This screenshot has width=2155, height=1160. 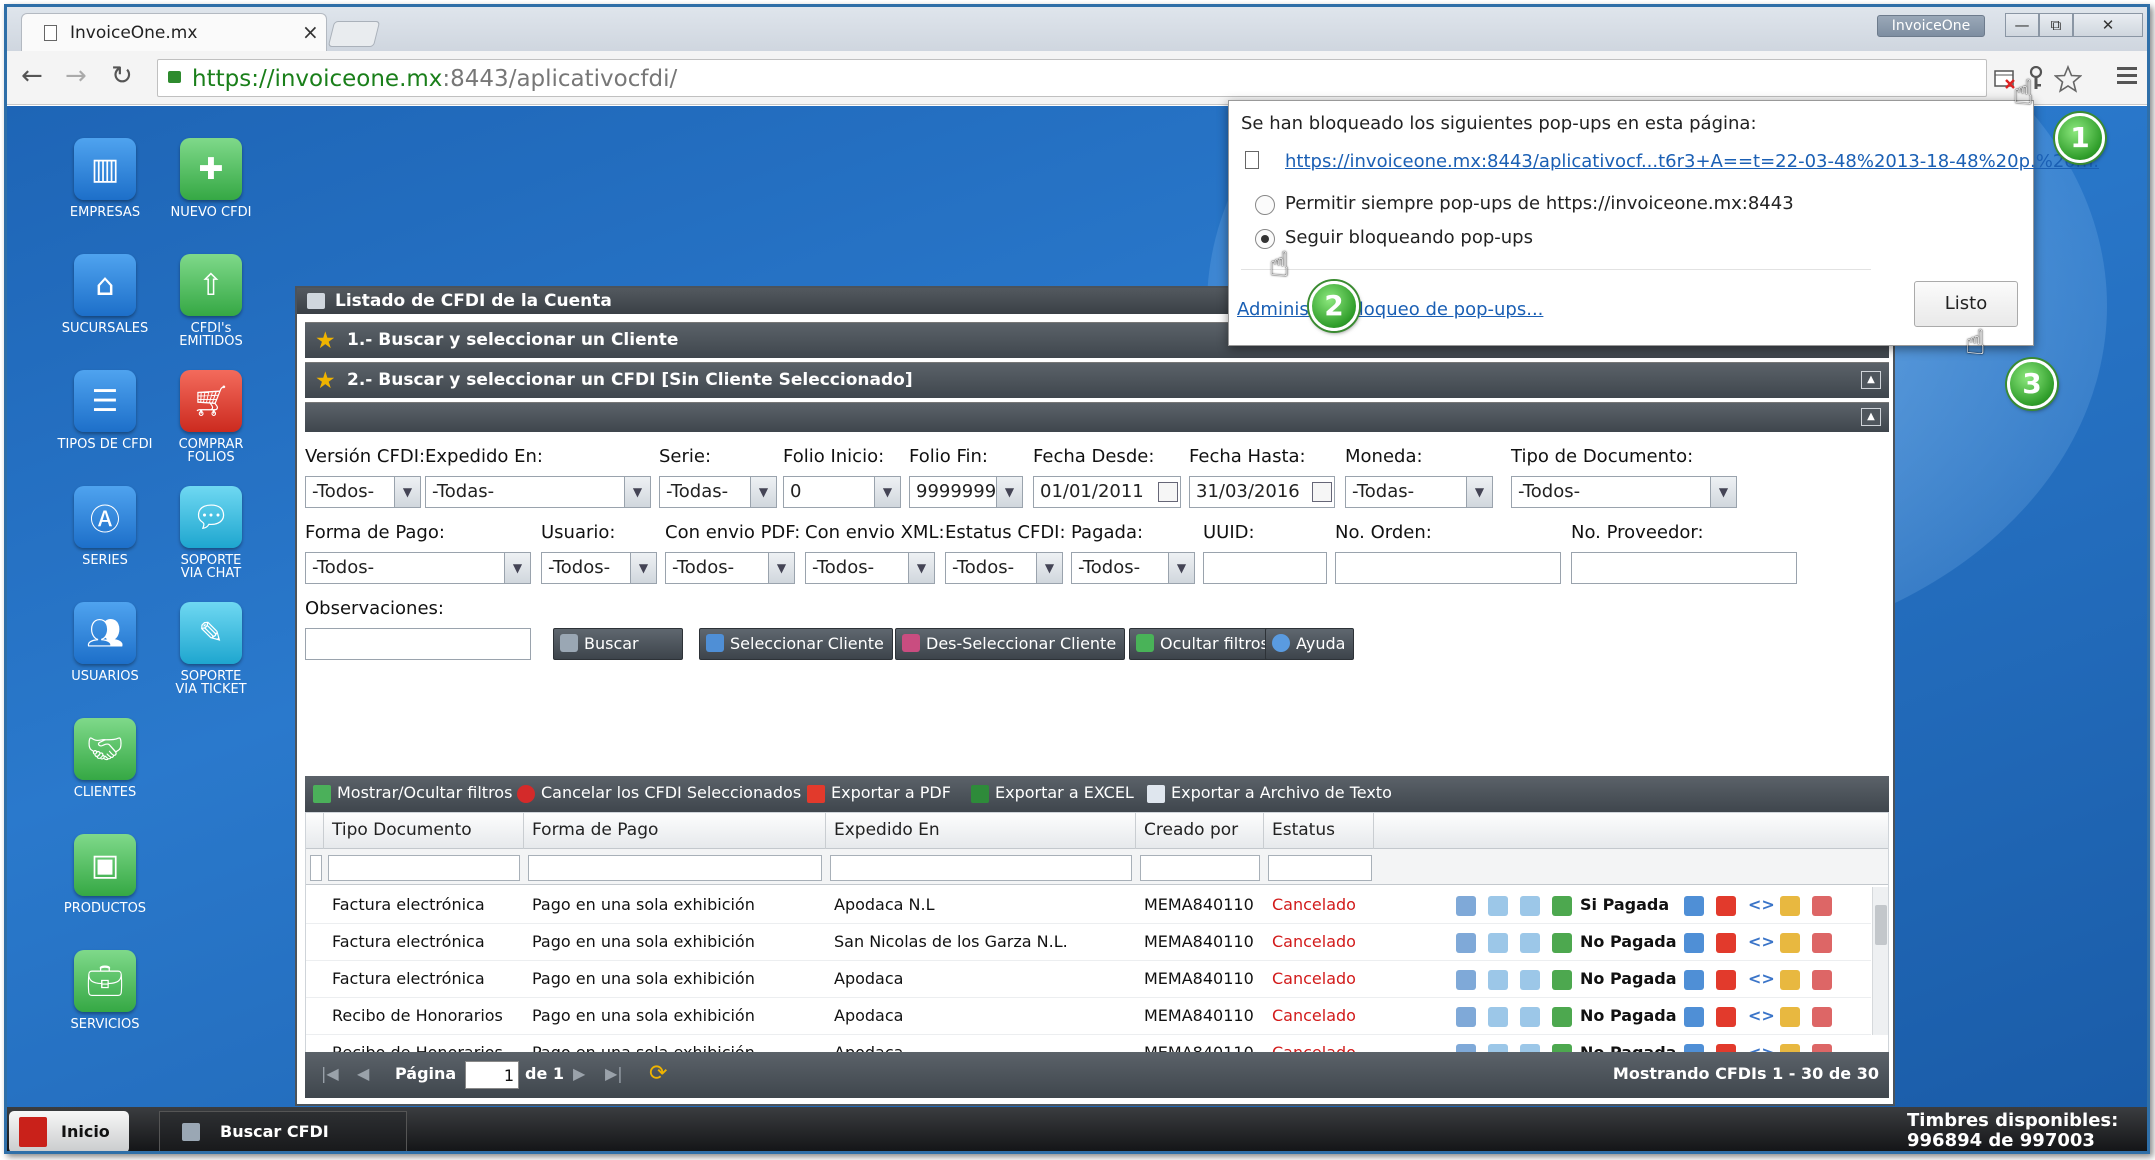 I want to click on folio-fin-field: 9999999 ▼, so click(x=966, y=492).